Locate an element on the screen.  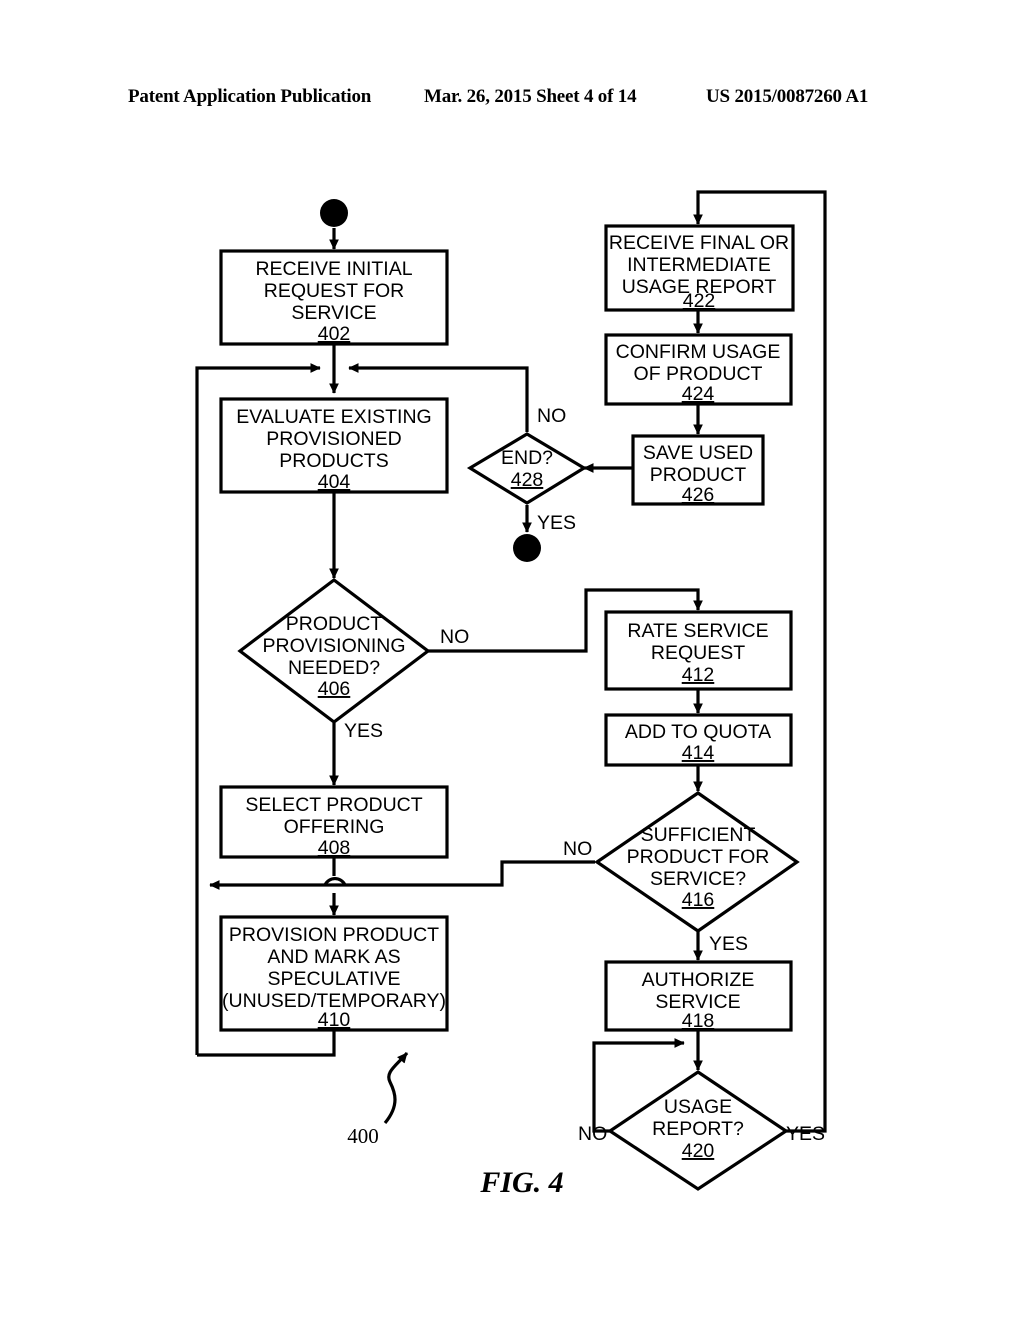
node-408-select-product-offering: SELECT PRODUCT OFFERING 408 is located at coordinates (334, 822).